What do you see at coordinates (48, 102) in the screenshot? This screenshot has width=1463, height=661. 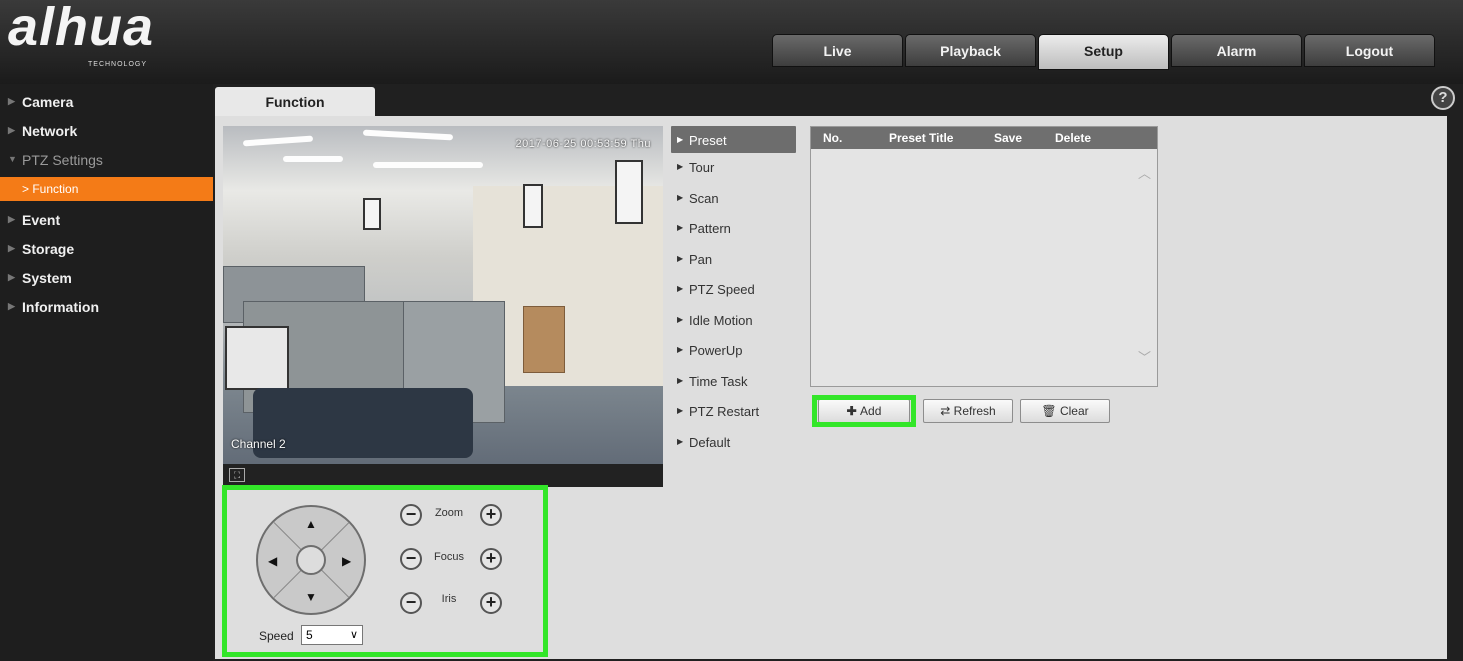 I see `sidebar-item-label: Camera` at bounding box center [48, 102].